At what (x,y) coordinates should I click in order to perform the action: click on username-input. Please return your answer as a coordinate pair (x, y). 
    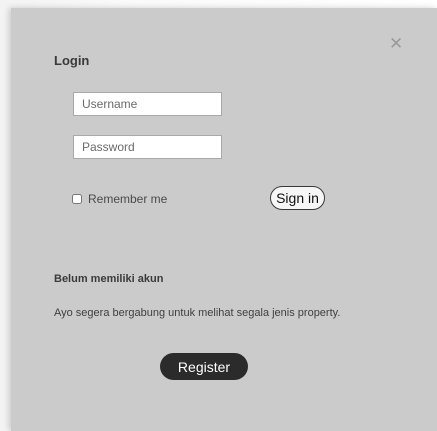
    Looking at the image, I should click on (147, 104).